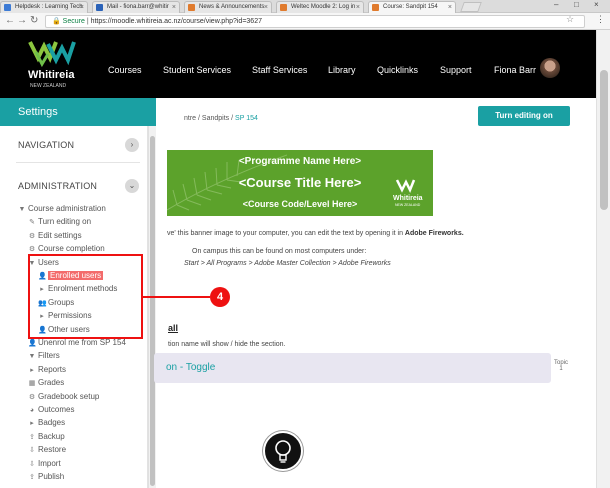 This screenshot has width=610, height=488. What do you see at coordinates (227, 344) in the screenshot?
I see `section-note: tion name will show / hide the section.` at bounding box center [227, 344].